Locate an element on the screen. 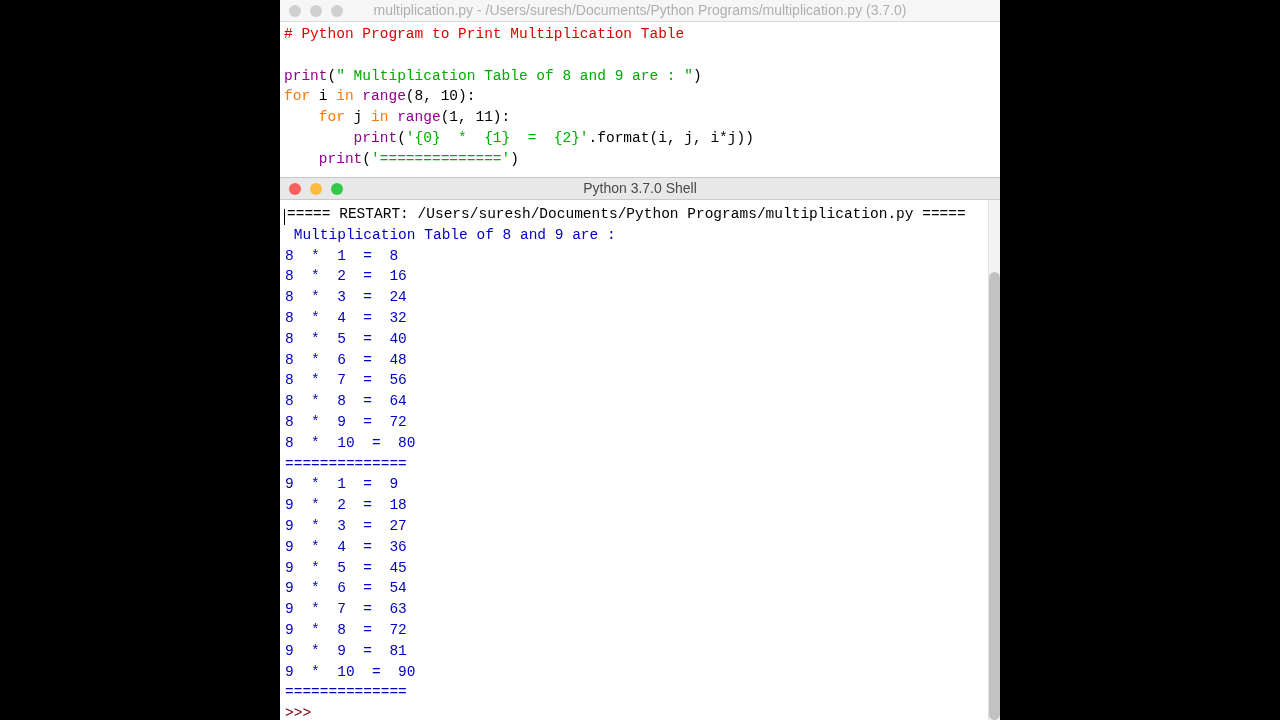 This screenshot has height=720, width=1280. scrollbar-thumb is located at coordinates (994, 496).